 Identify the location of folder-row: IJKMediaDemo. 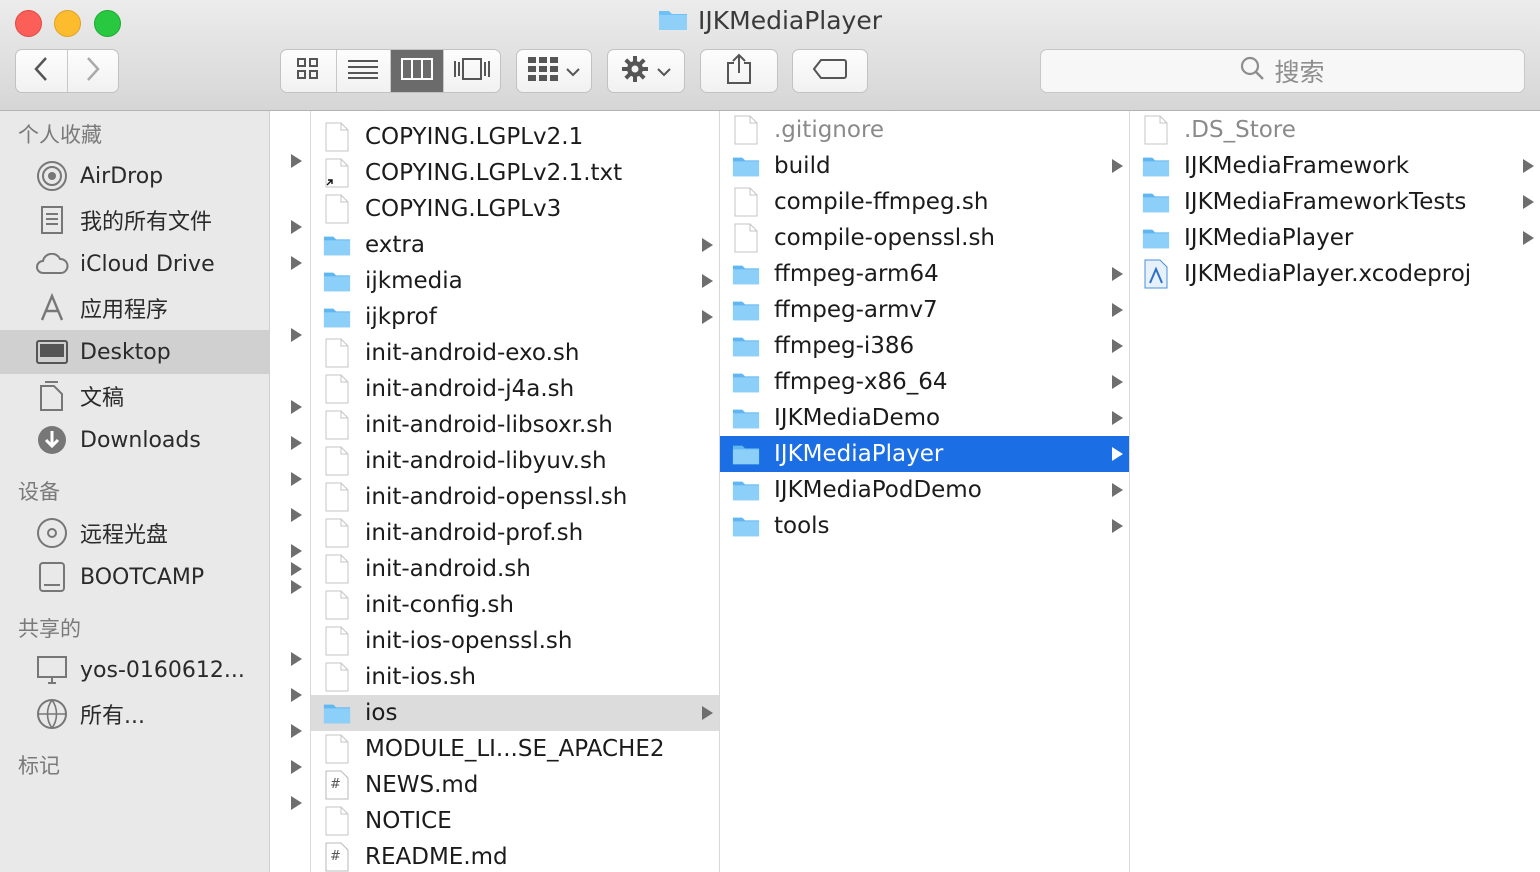
(924, 418).